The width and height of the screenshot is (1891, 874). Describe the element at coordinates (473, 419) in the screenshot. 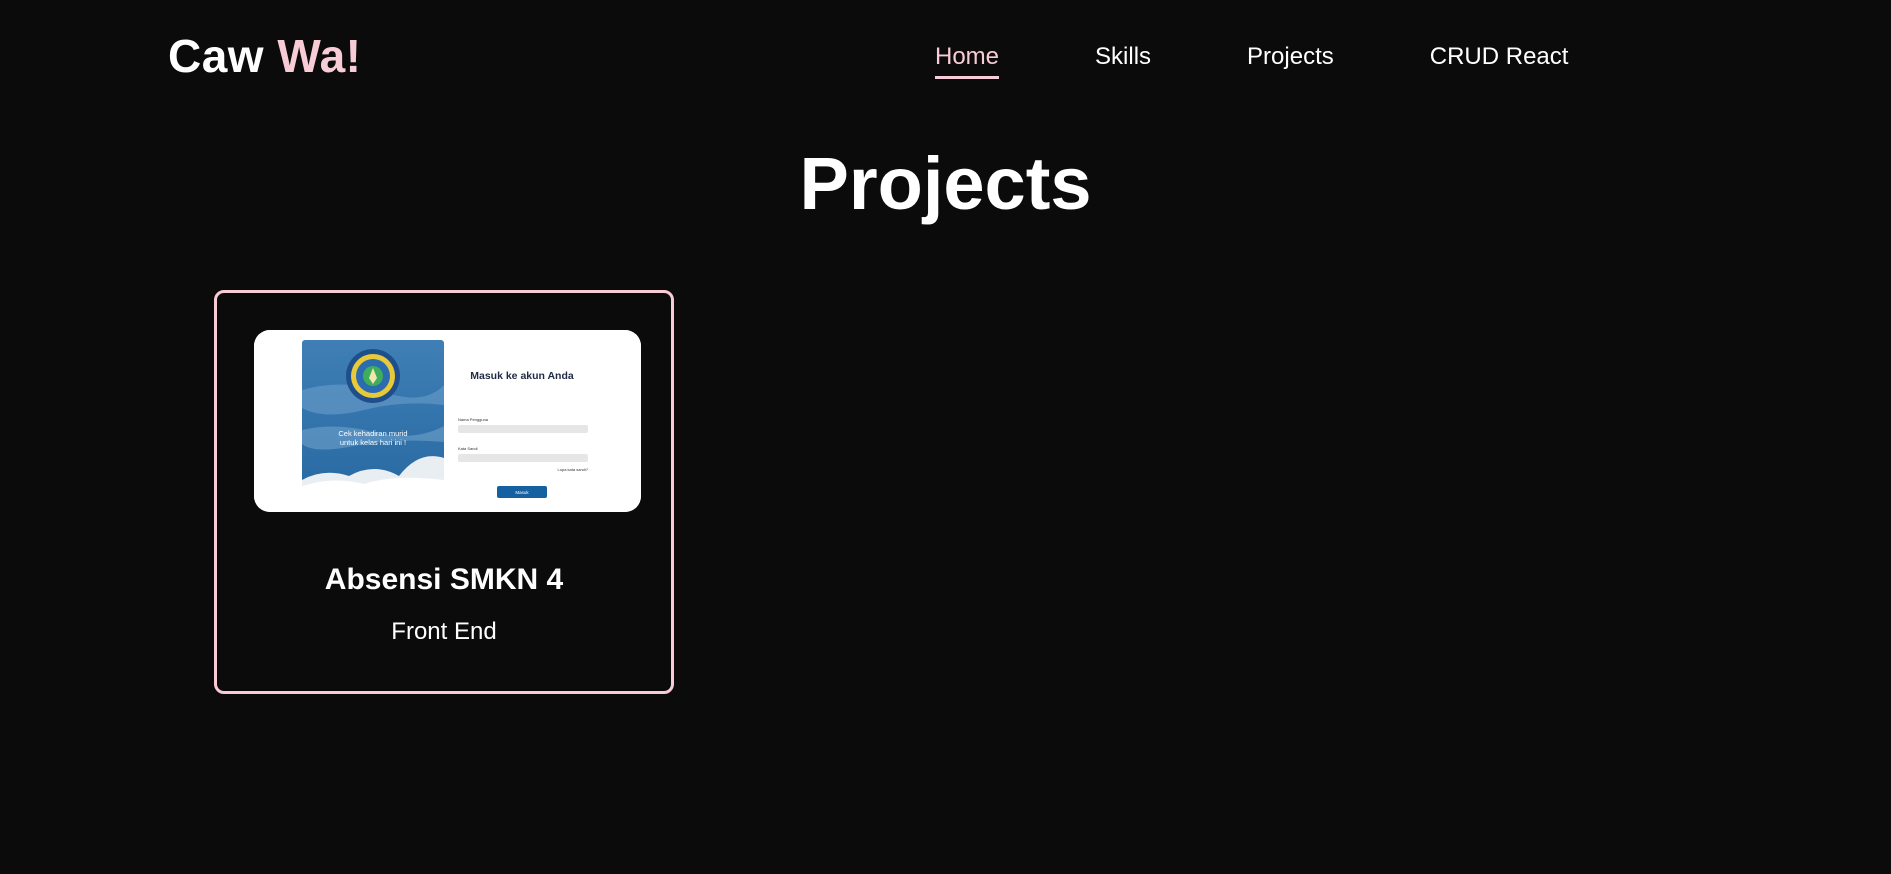

I see `thumb-username-label: Nama Pengguna` at that location.